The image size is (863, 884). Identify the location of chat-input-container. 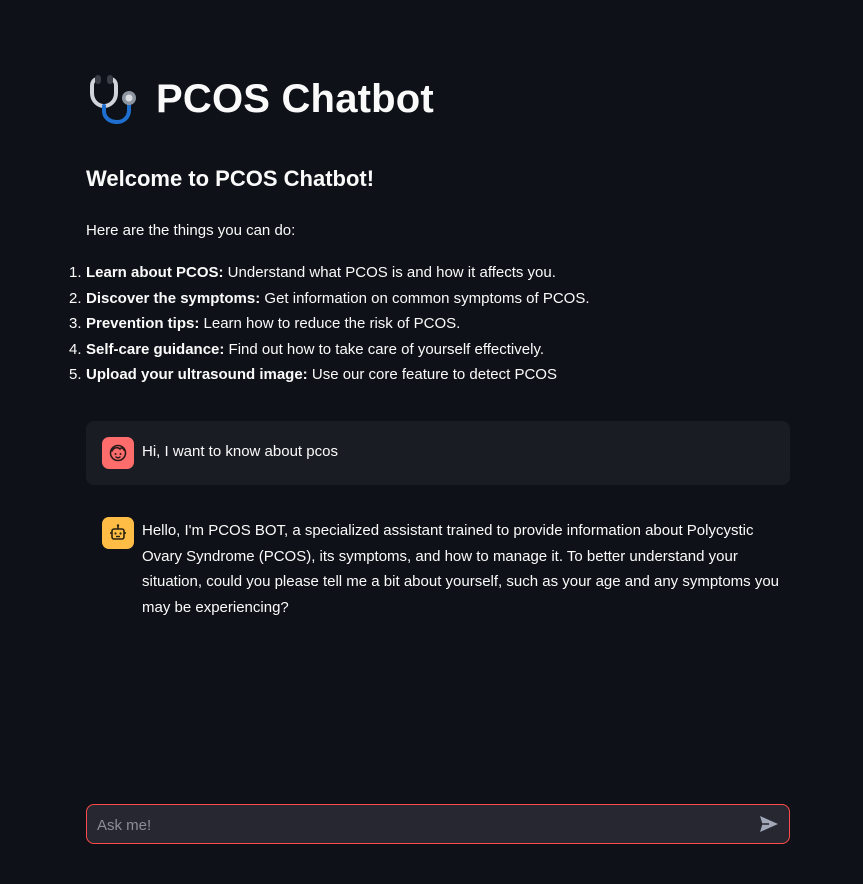
(438, 824).